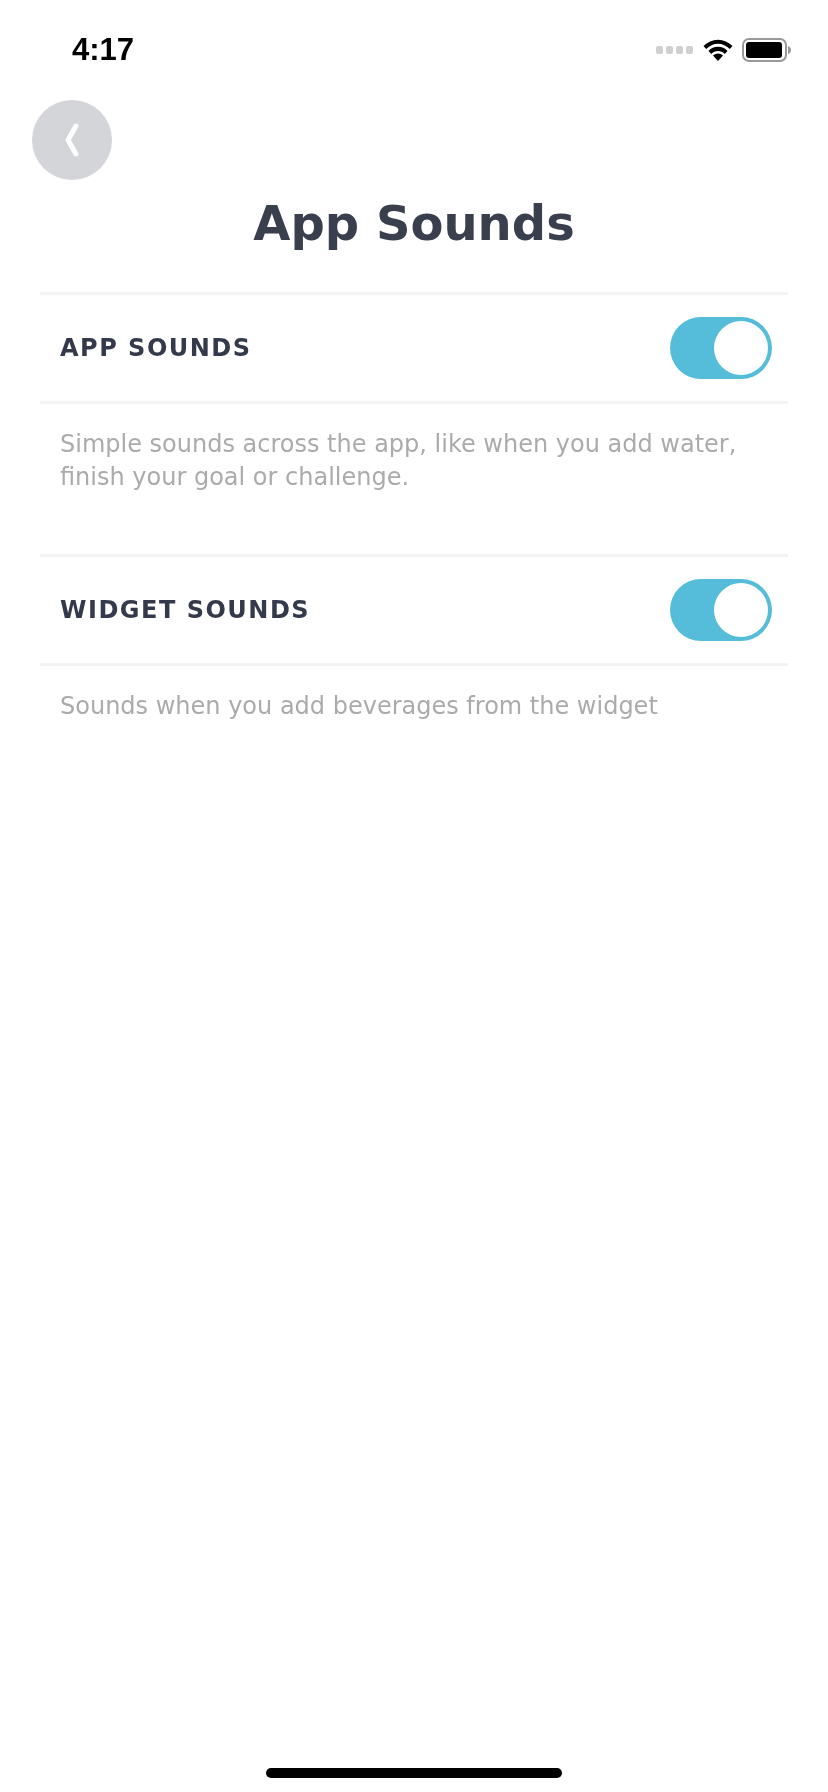  What do you see at coordinates (718, 50) in the screenshot?
I see `wifi-icon` at bounding box center [718, 50].